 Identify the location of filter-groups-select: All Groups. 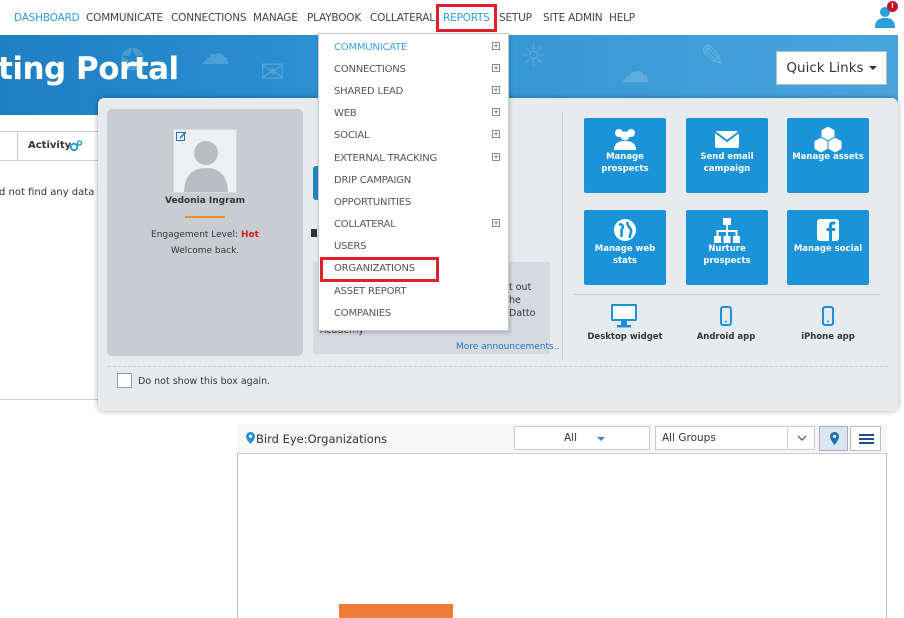
(735, 438).